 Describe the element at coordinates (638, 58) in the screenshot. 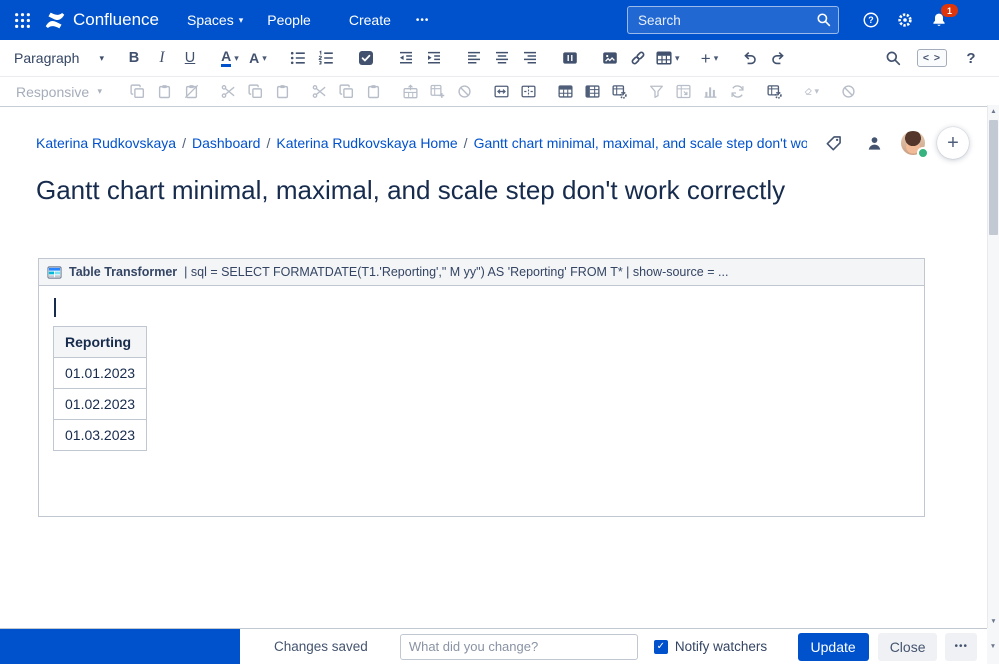

I see `insert-link-button` at that location.